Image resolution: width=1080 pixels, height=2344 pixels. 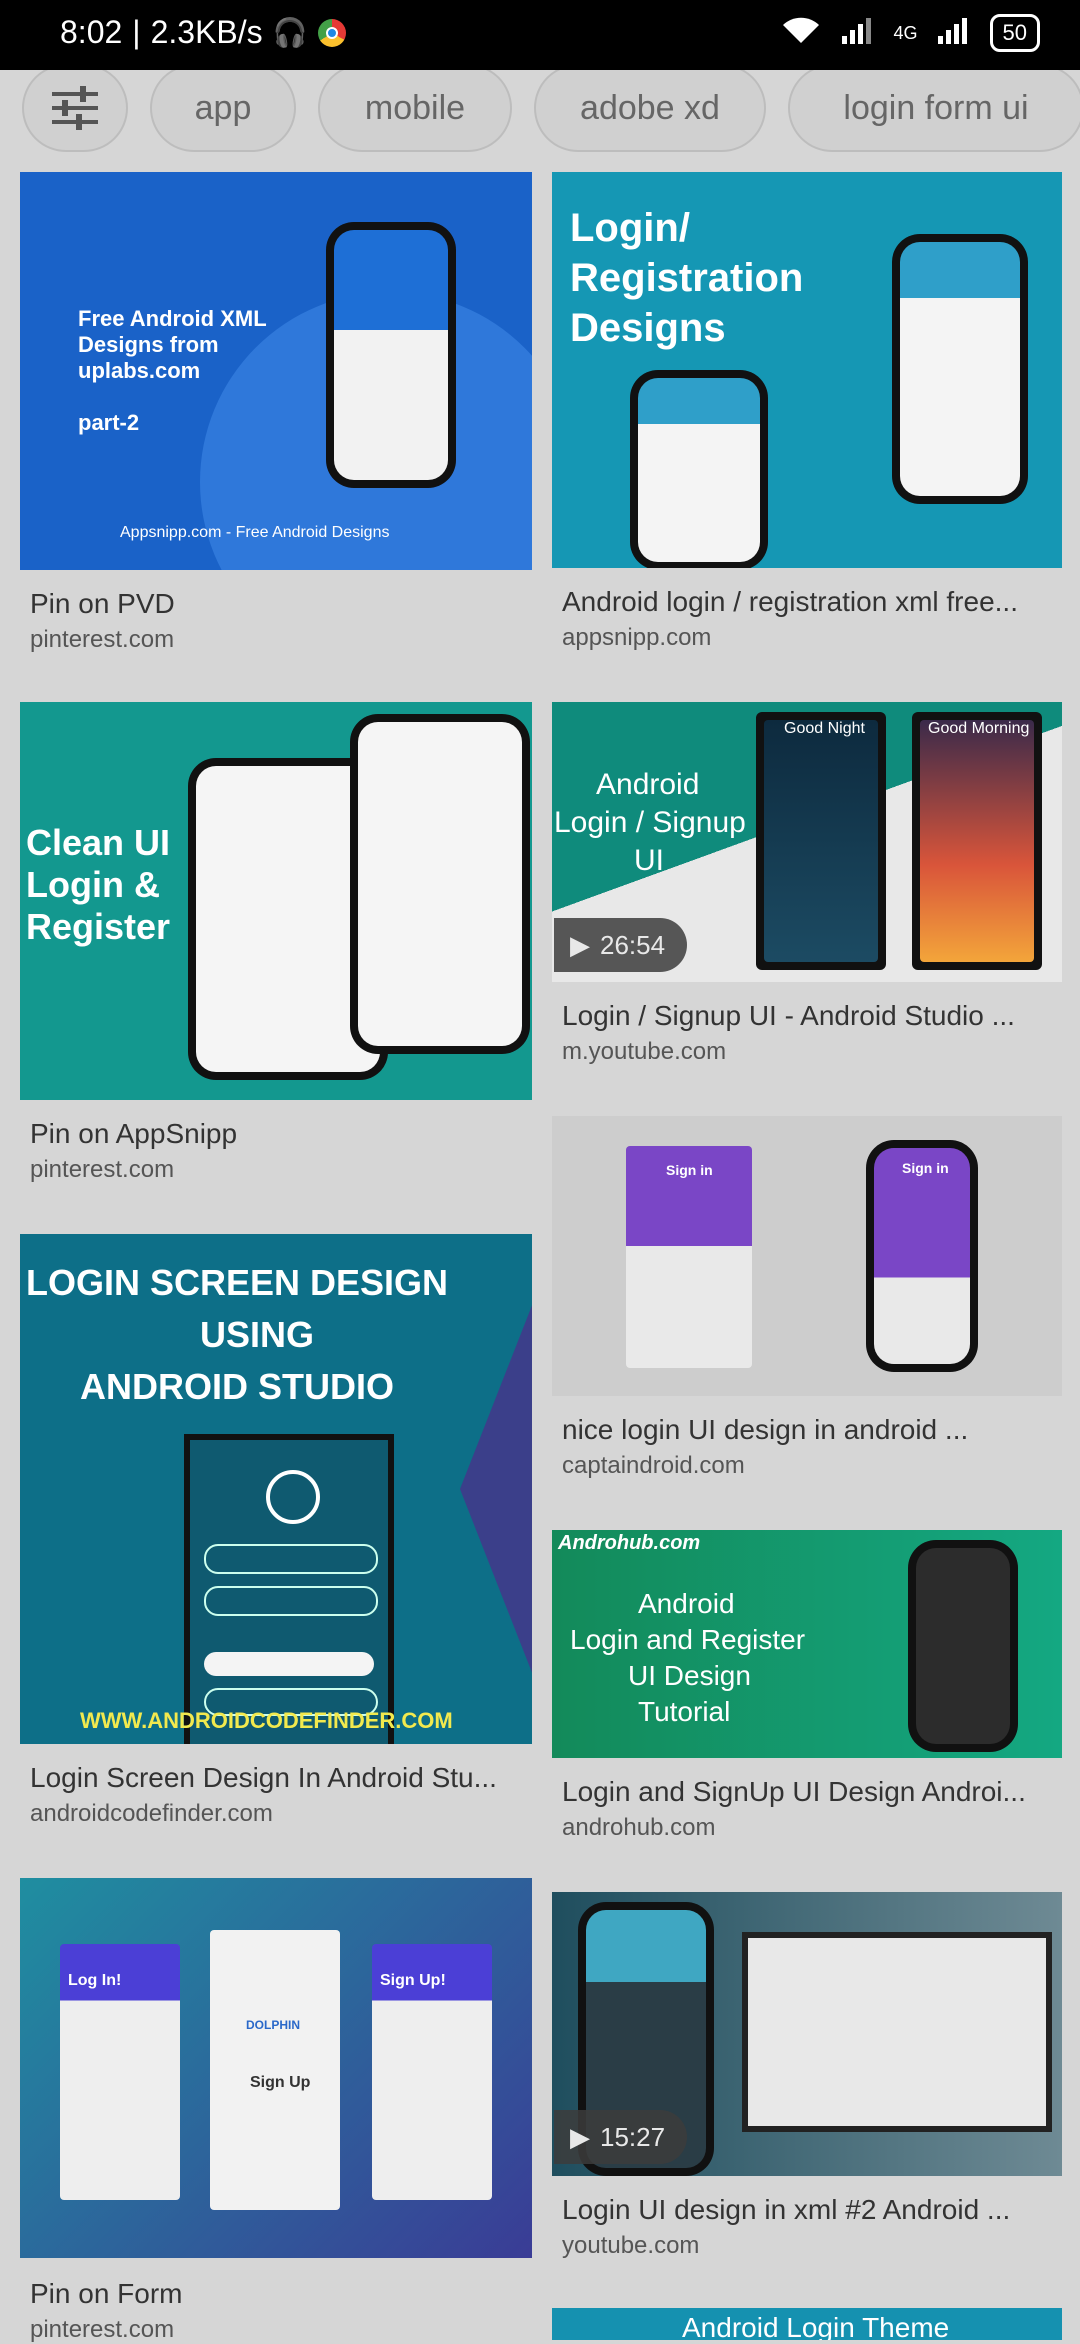 What do you see at coordinates (151, 1813) in the screenshot?
I see `result-source: androidcodefinder.com` at bounding box center [151, 1813].